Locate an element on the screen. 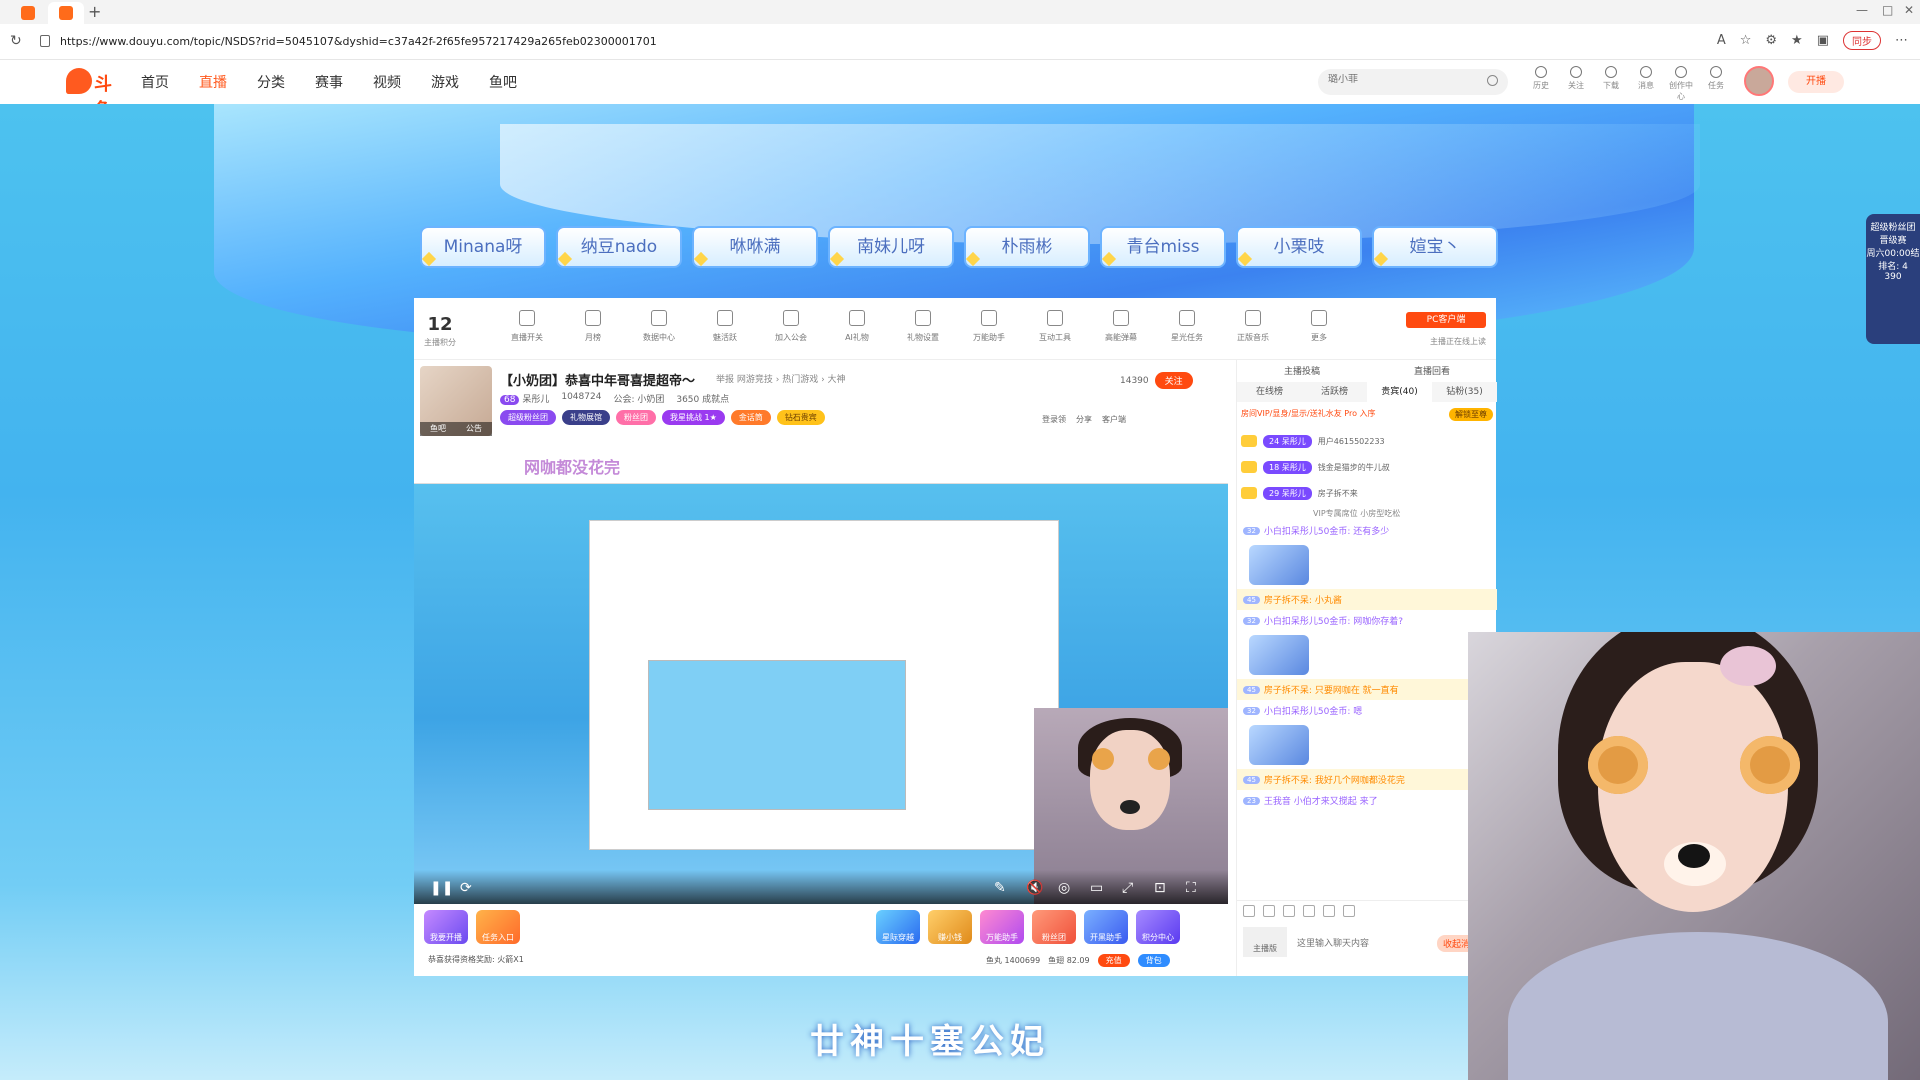 The height and width of the screenshot is (1080, 1920). anchor-tag: 小栗吱 is located at coordinates (1299, 247).